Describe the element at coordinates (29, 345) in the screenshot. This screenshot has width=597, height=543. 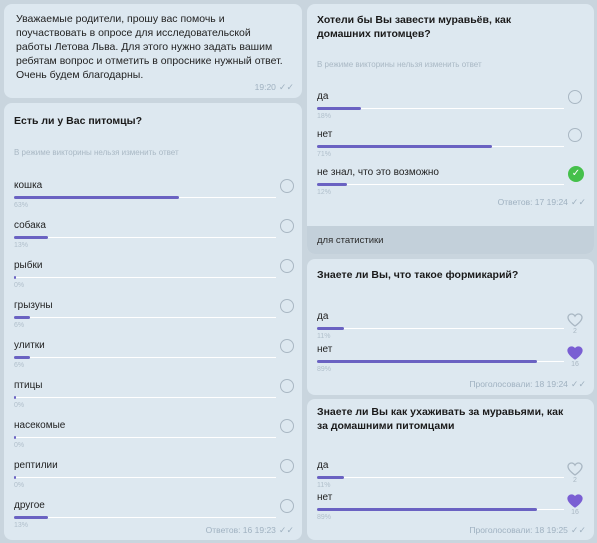
I see `poll-option-label: улитки` at that location.